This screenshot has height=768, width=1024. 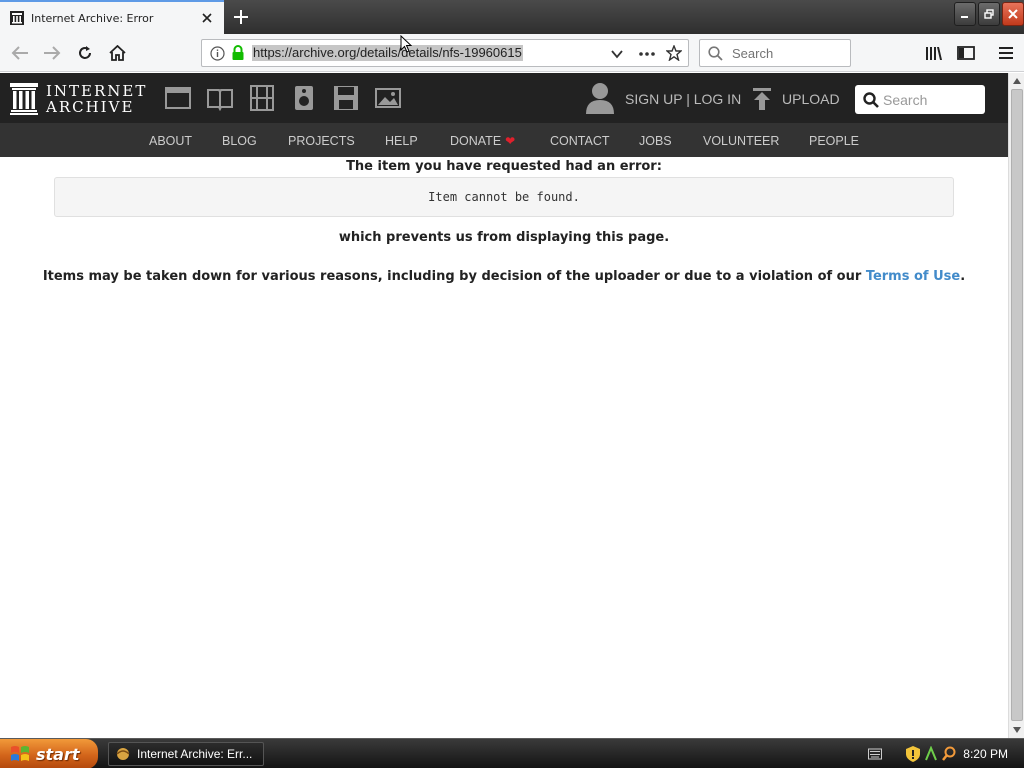 What do you see at coordinates (170, 141) in the screenshot?
I see `nav-about: ABOUT` at bounding box center [170, 141].